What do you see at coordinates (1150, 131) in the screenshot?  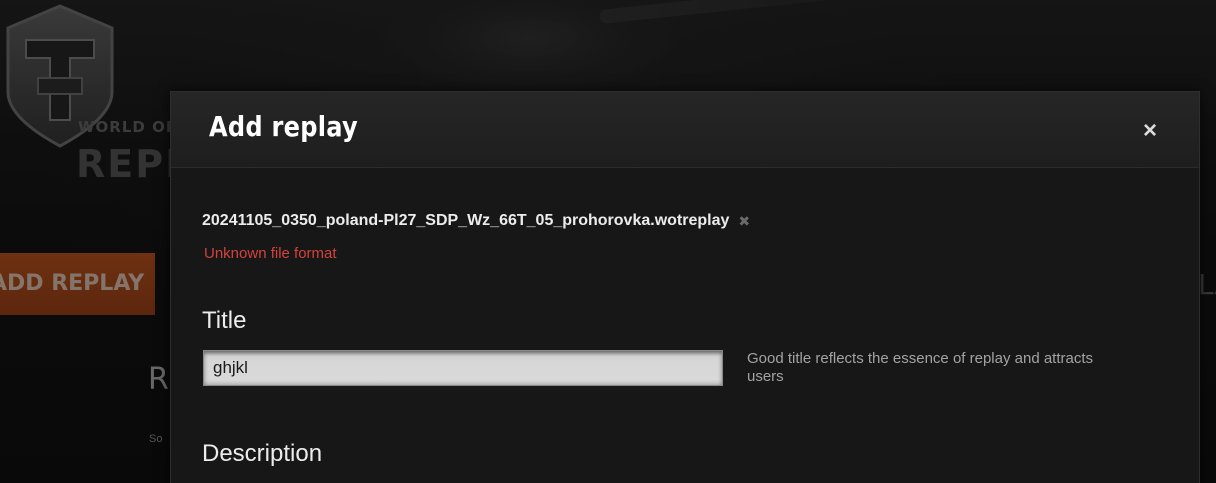 I see `close-icon: ×` at bounding box center [1150, 131].